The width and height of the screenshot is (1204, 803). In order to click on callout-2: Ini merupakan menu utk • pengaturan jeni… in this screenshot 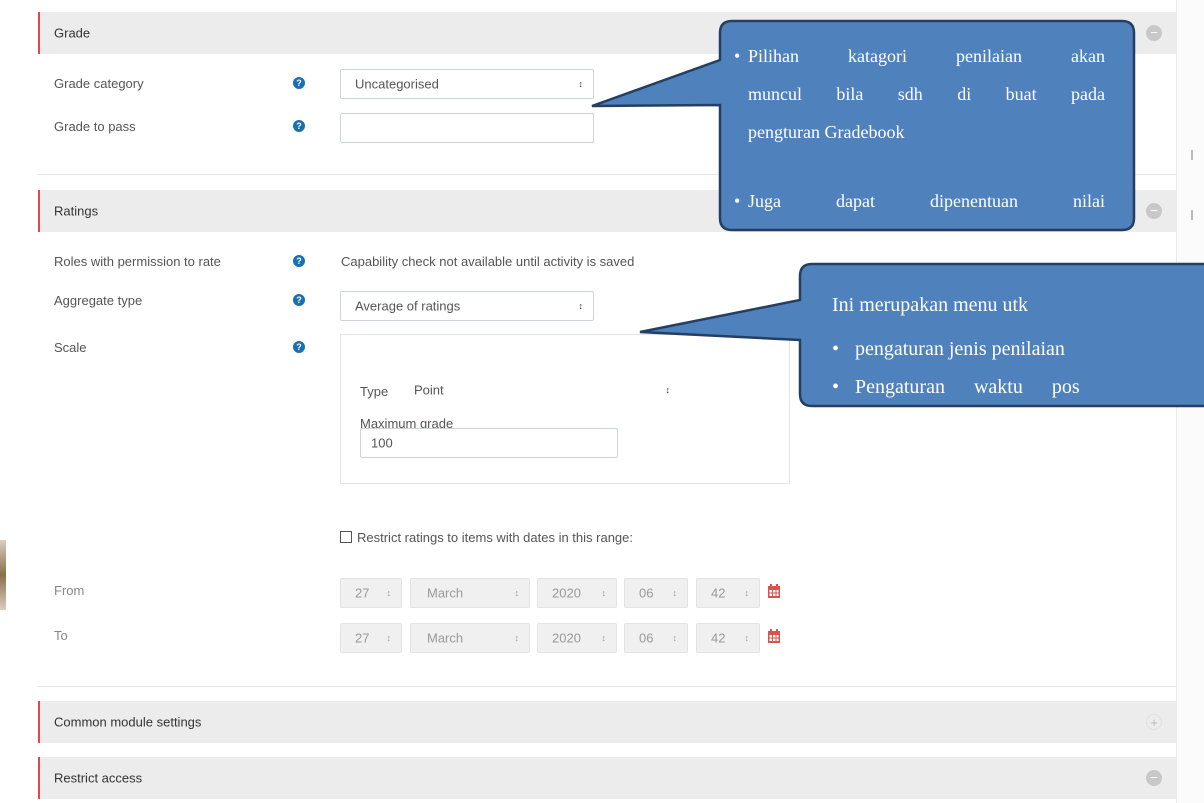, I will do `click(989, 335)`.